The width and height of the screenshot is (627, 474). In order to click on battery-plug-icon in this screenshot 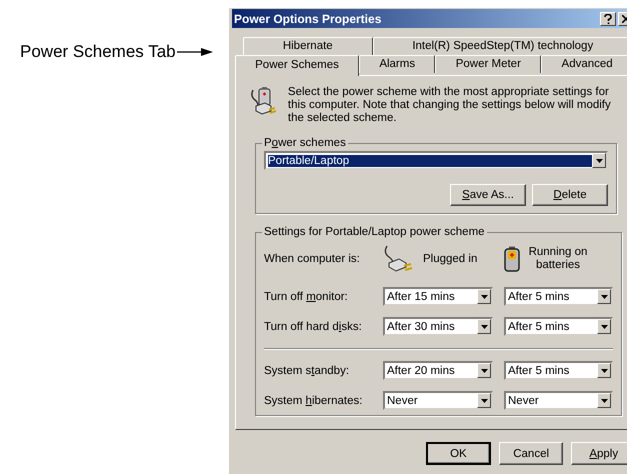, I will do `click(264, 101)`.